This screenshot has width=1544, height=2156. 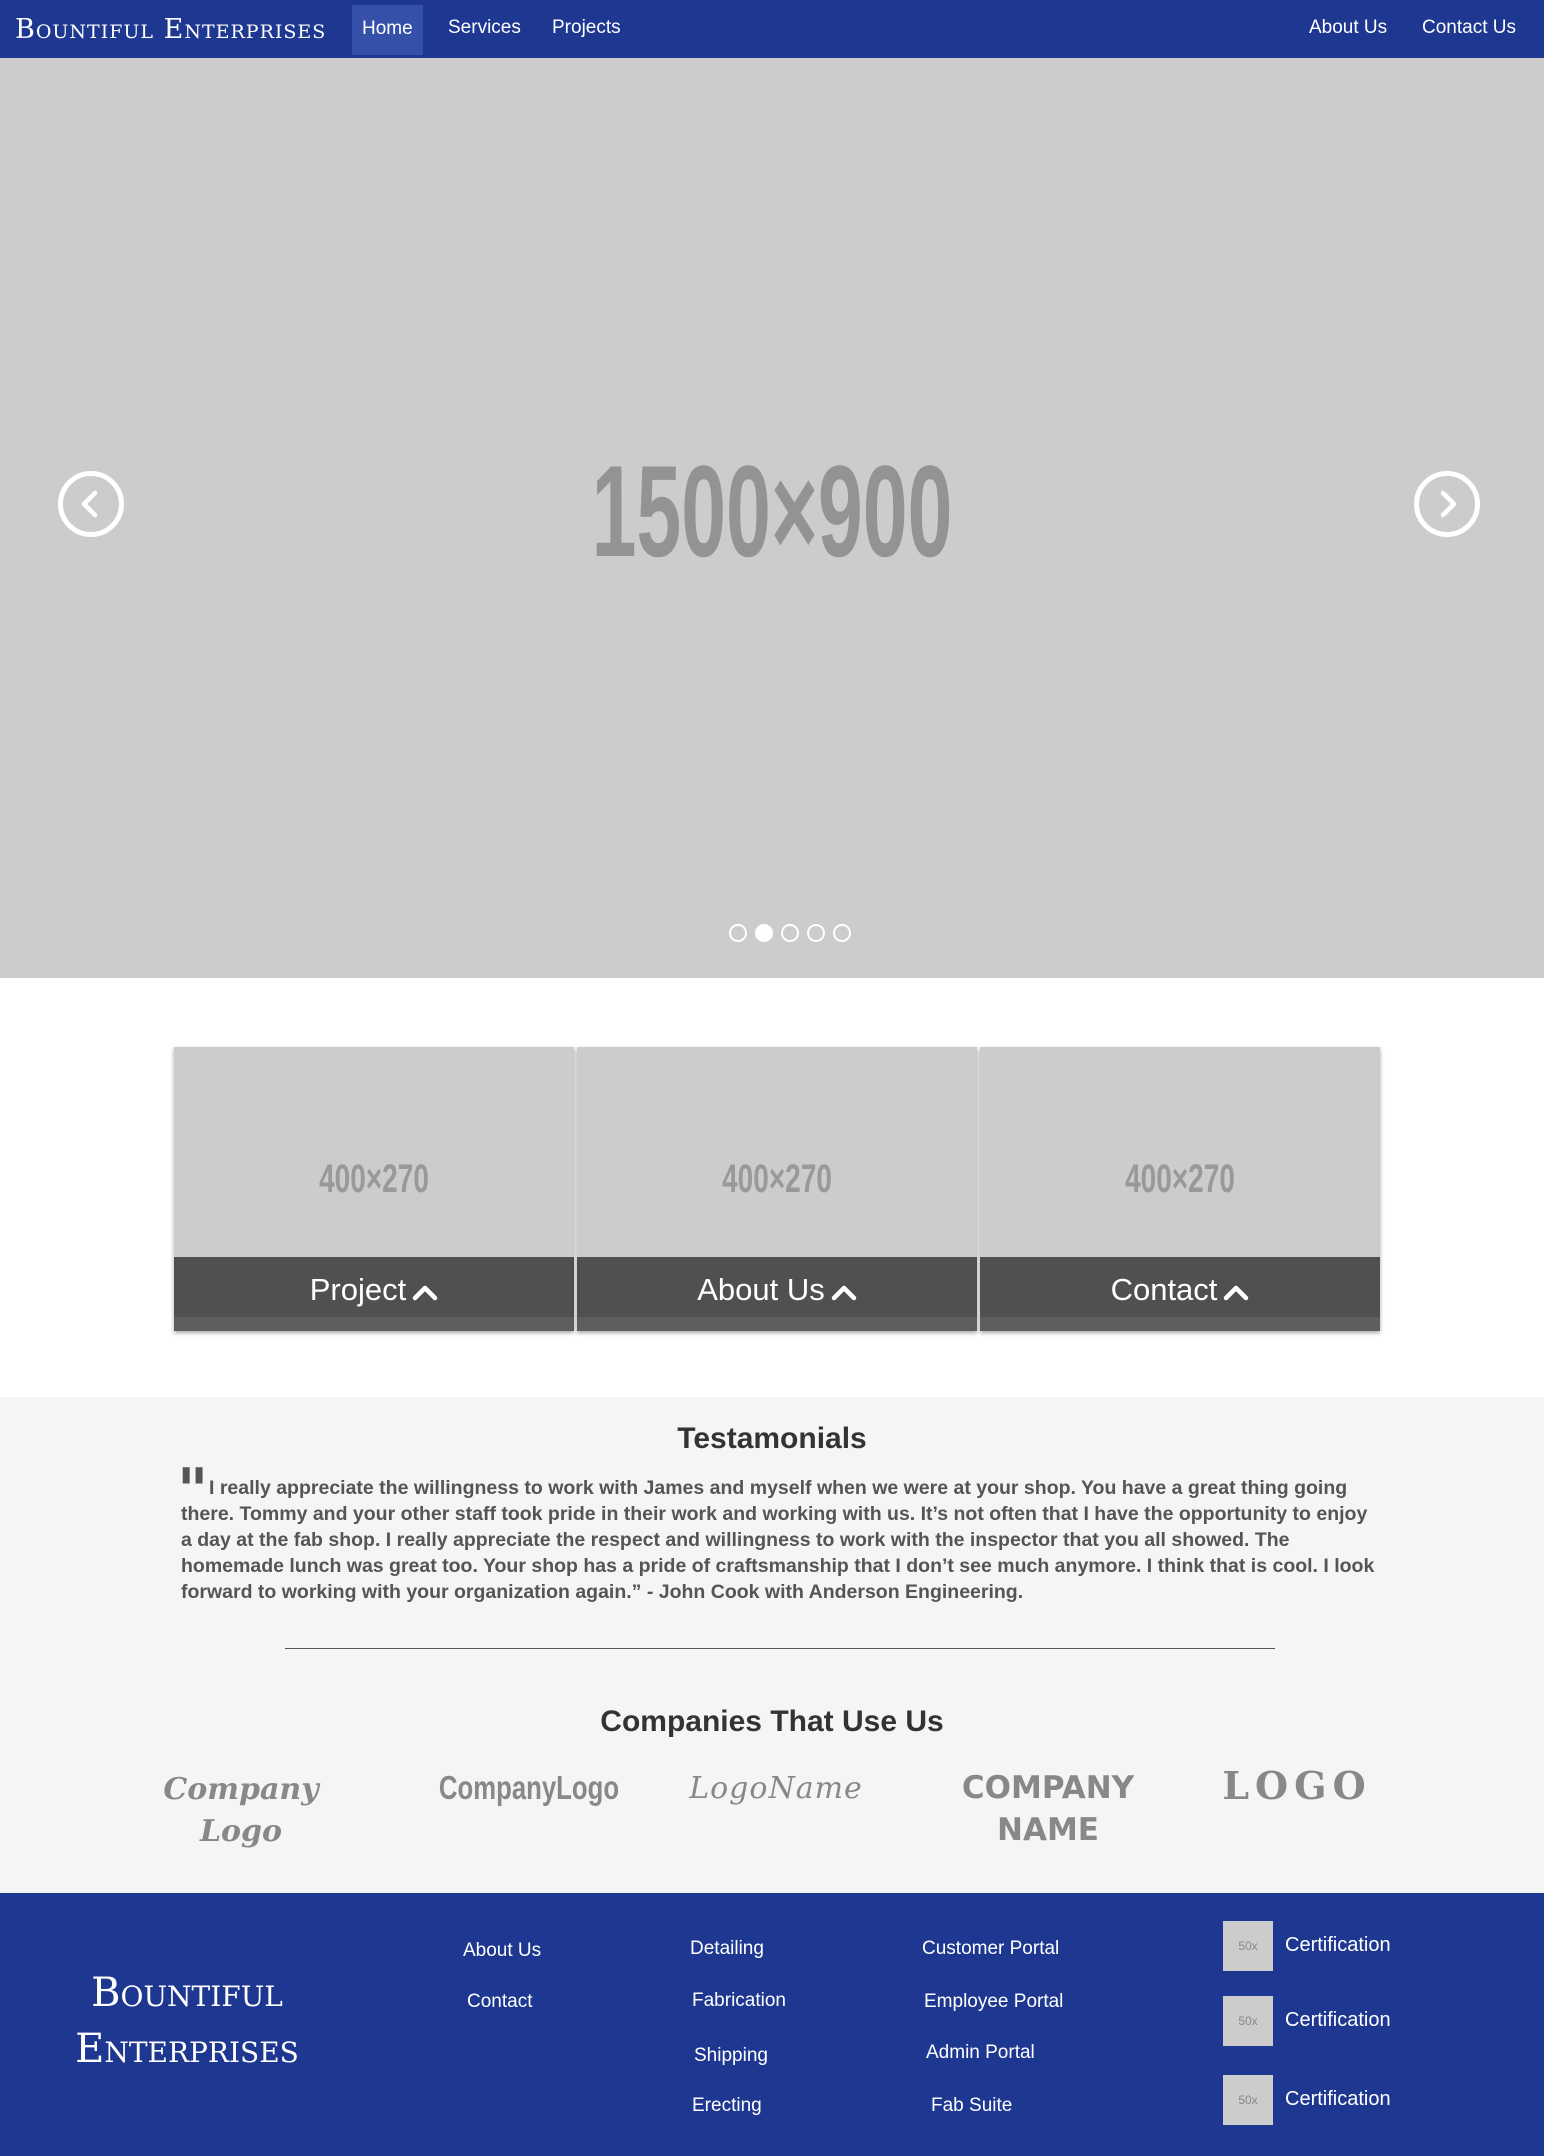 I want to click on footer-link-customer-portal: Customer Portal, so click(x=990, y=1949).